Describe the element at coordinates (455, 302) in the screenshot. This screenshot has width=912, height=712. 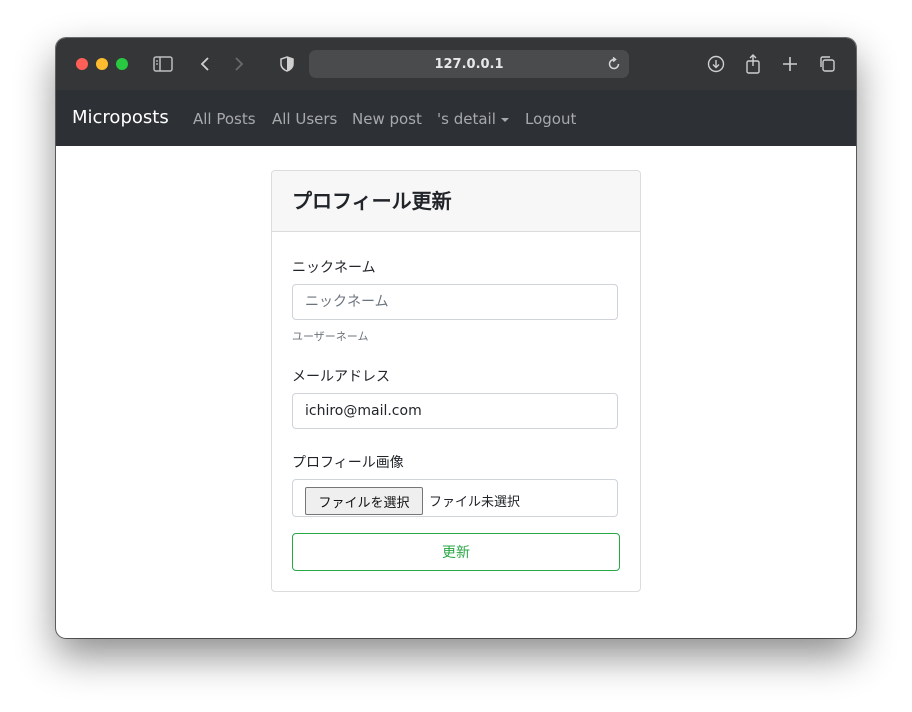
I see `nickname-input` at that location.